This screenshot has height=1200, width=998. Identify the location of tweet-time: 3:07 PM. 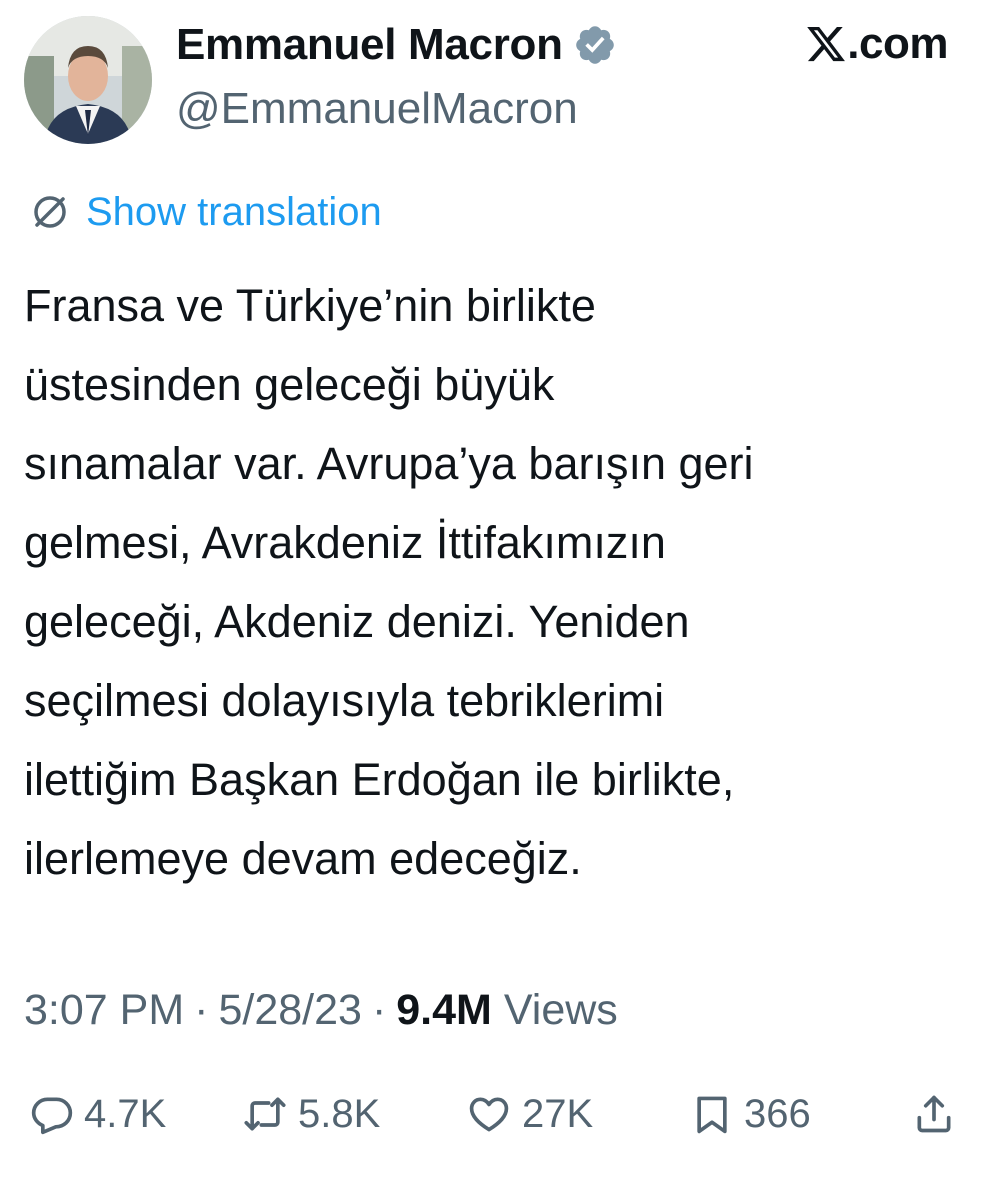
(104, 1010).